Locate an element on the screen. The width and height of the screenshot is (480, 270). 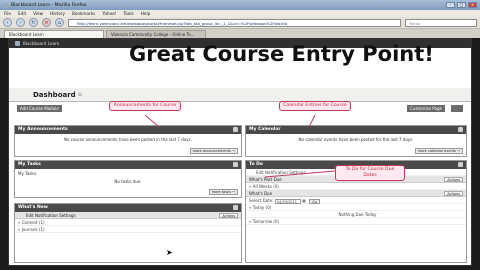
stop-icon: × is located at coordinates (46, 22).